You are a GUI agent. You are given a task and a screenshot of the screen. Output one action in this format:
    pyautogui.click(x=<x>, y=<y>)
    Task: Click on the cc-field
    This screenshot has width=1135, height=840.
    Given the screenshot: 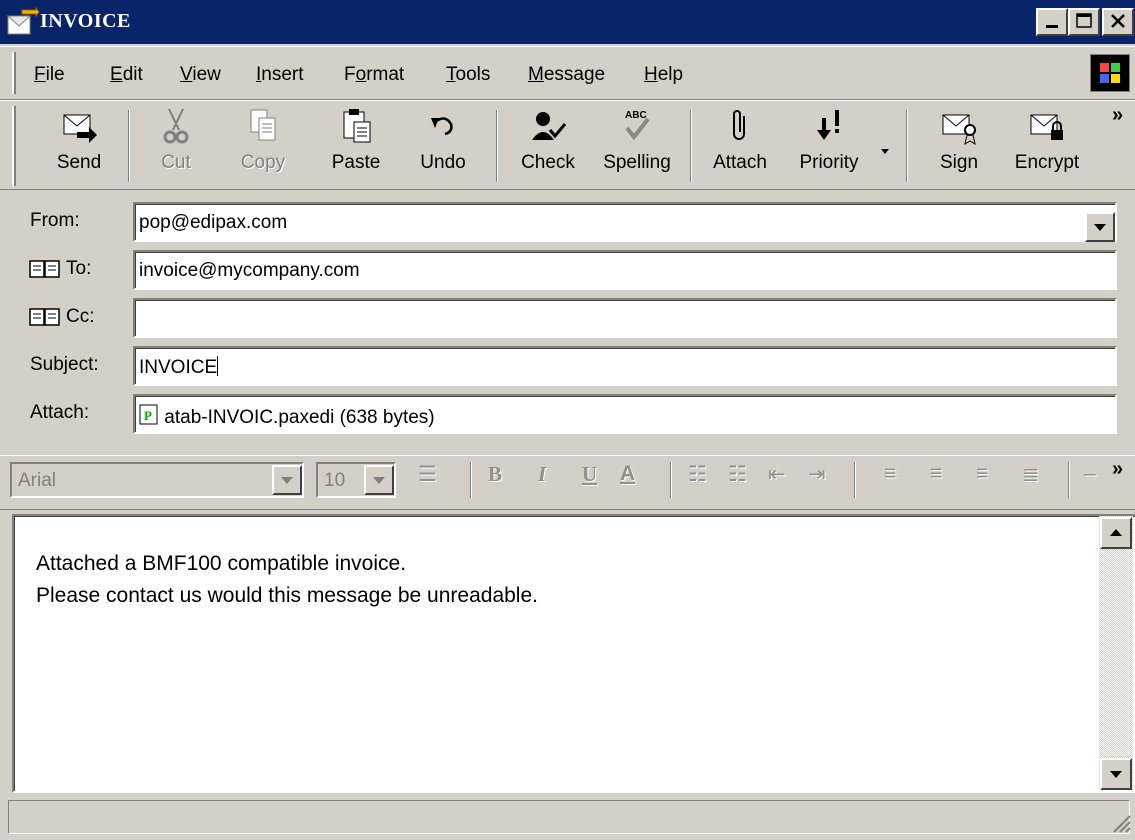 What is the action you would take?
    pyautogui.click(x=625, y=318)
    